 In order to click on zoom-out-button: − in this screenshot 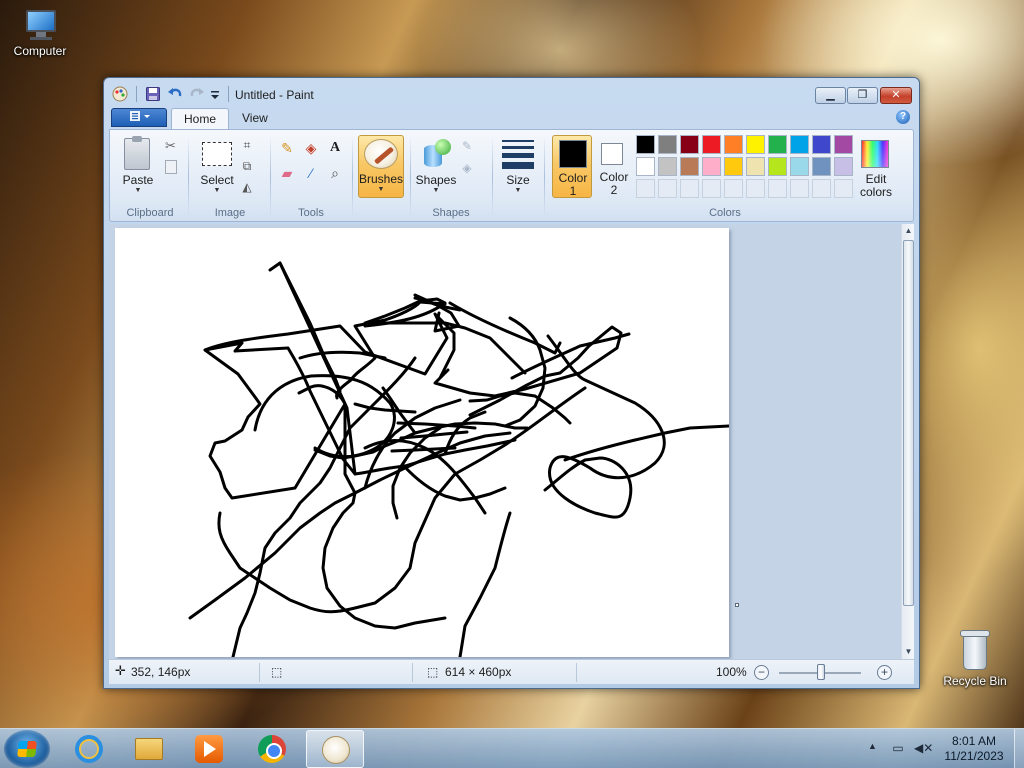, I will do `click(761, 672)`.